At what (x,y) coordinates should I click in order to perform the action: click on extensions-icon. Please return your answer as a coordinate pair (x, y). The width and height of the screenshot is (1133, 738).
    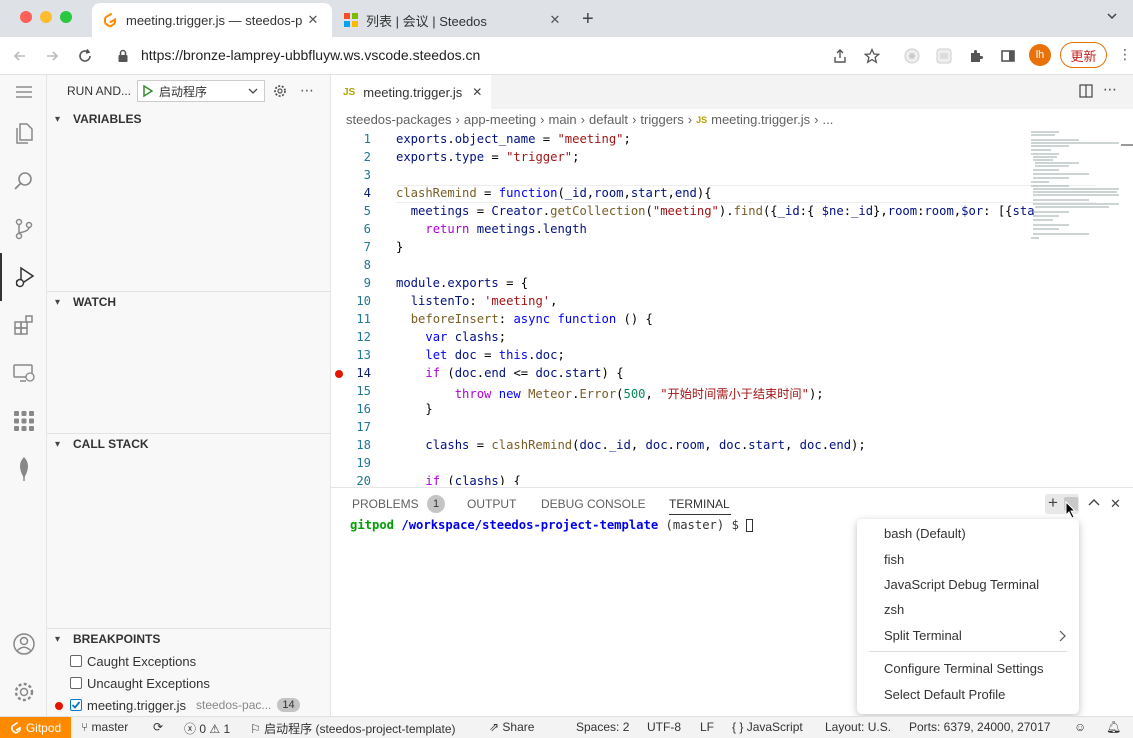
    Looking at the image, I should click on (23, 325).